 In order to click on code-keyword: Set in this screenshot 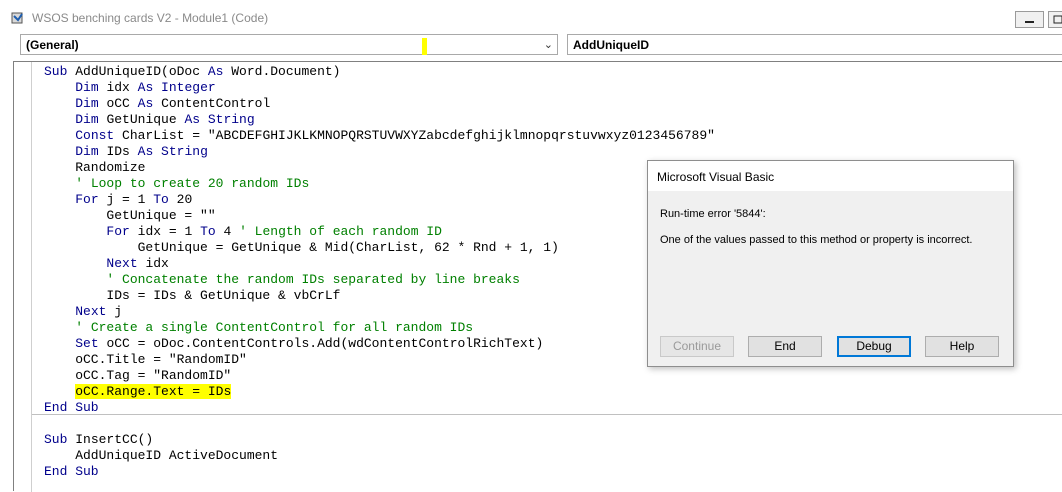, I will do `click(91, 343)`.